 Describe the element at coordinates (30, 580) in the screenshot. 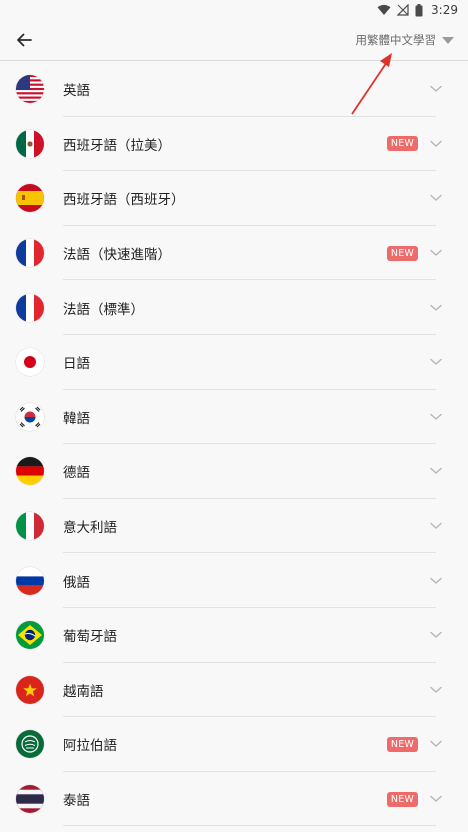

I see `flag-ru-icon` at that location.